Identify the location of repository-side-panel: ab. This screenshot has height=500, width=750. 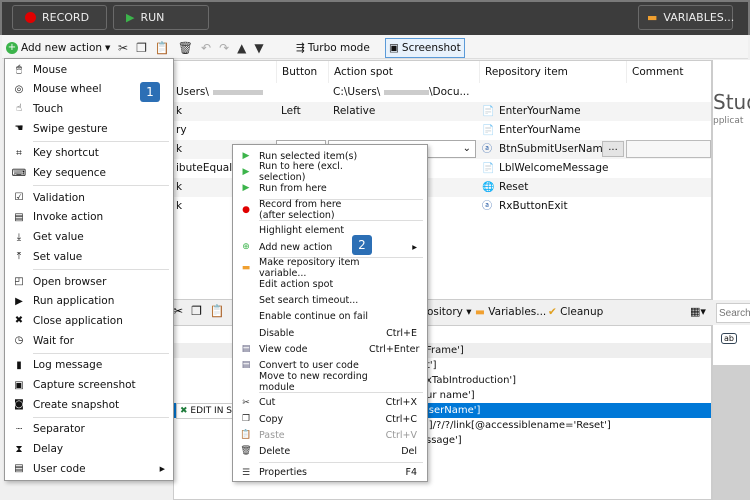
(731, 412).